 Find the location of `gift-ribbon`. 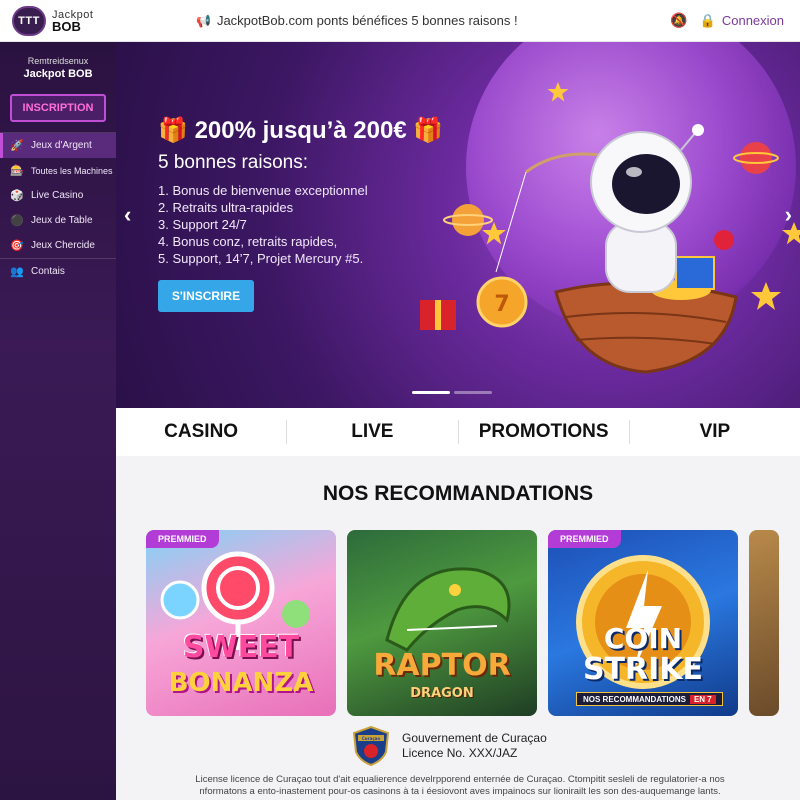

gift-ribbon is located at coordinates (438, 315).